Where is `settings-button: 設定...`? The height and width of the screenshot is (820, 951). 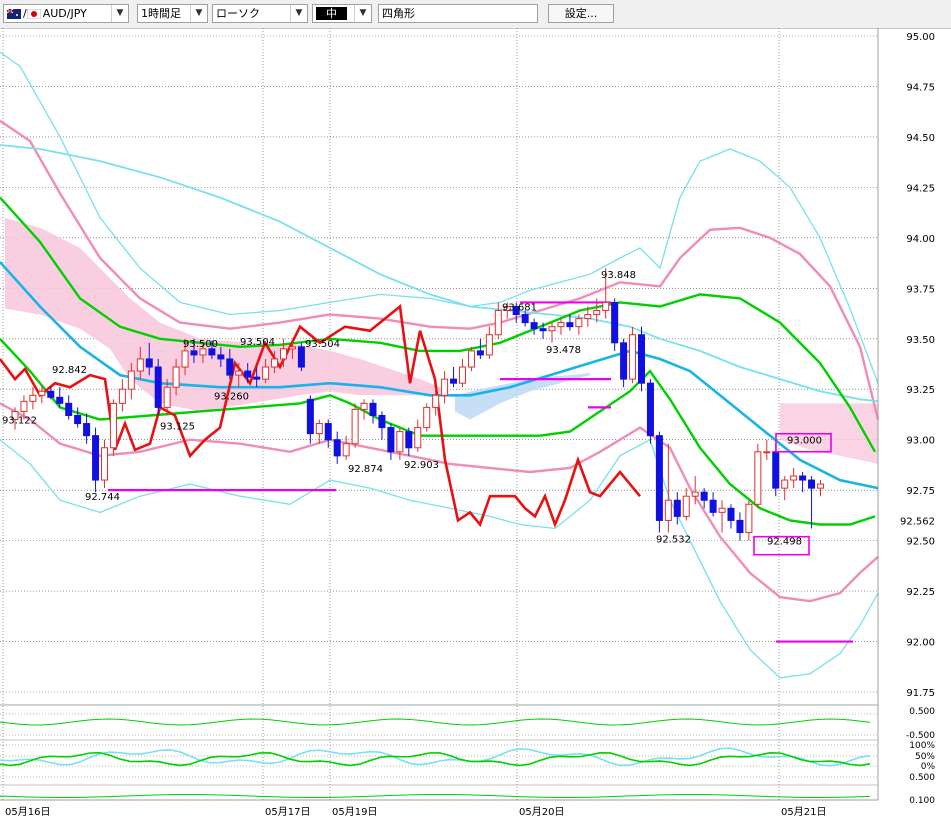 settings-button: 設定... is located at coordinates (581, 13).